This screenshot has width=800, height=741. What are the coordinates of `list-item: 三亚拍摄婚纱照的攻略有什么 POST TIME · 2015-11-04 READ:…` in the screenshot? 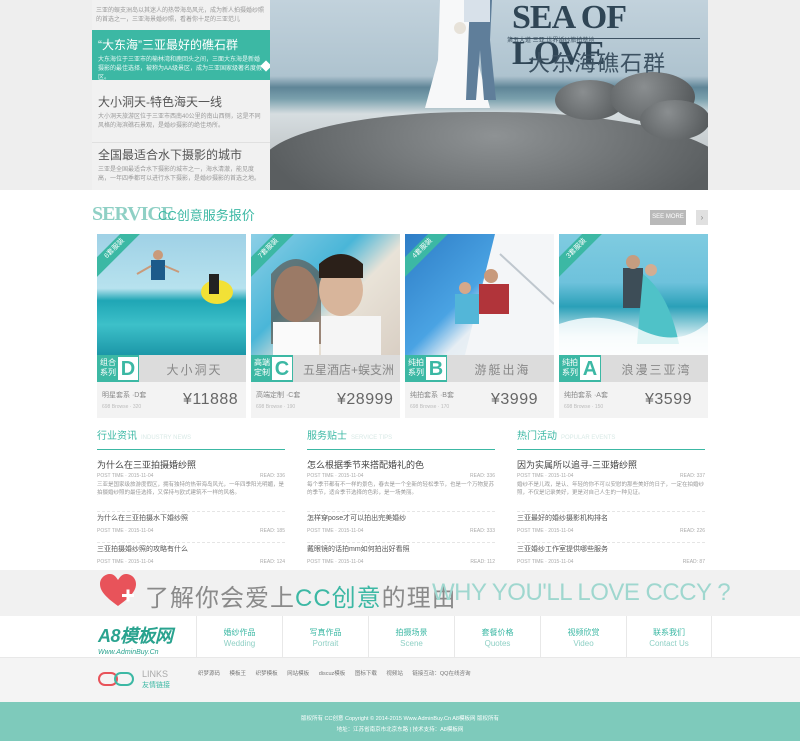 It's located at (191, 554).